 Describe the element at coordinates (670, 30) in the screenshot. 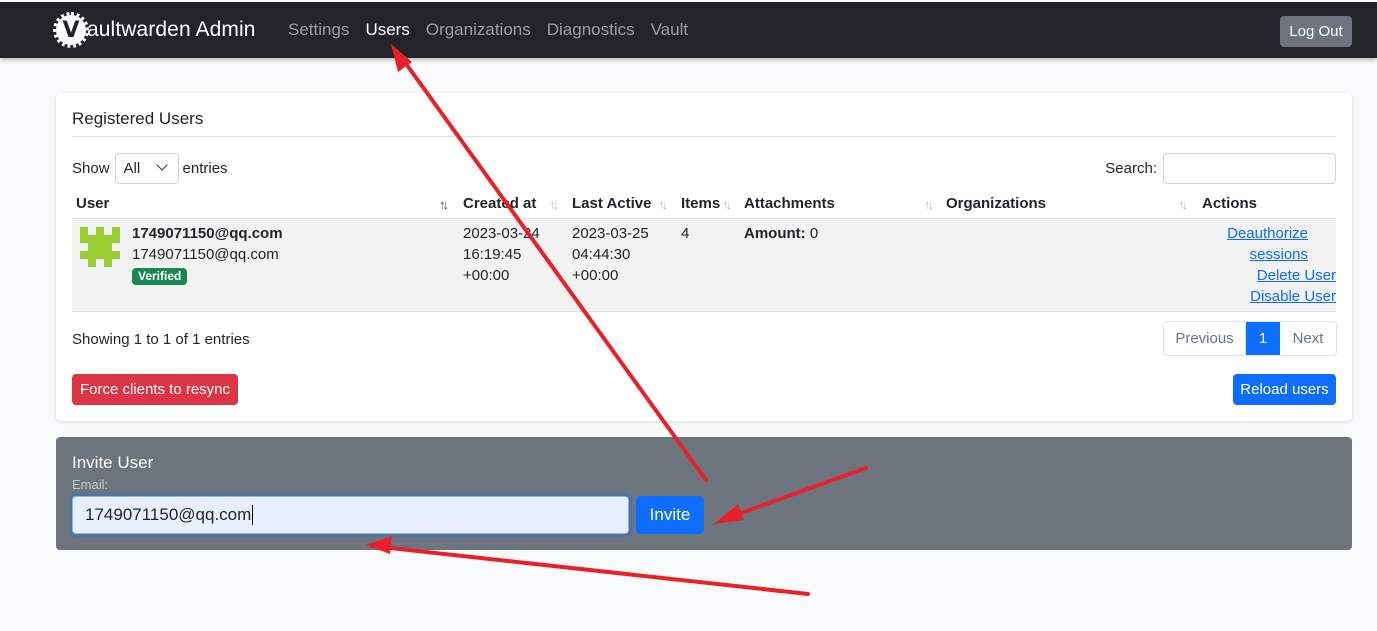

I see `nav-vault: Vault` at that location.